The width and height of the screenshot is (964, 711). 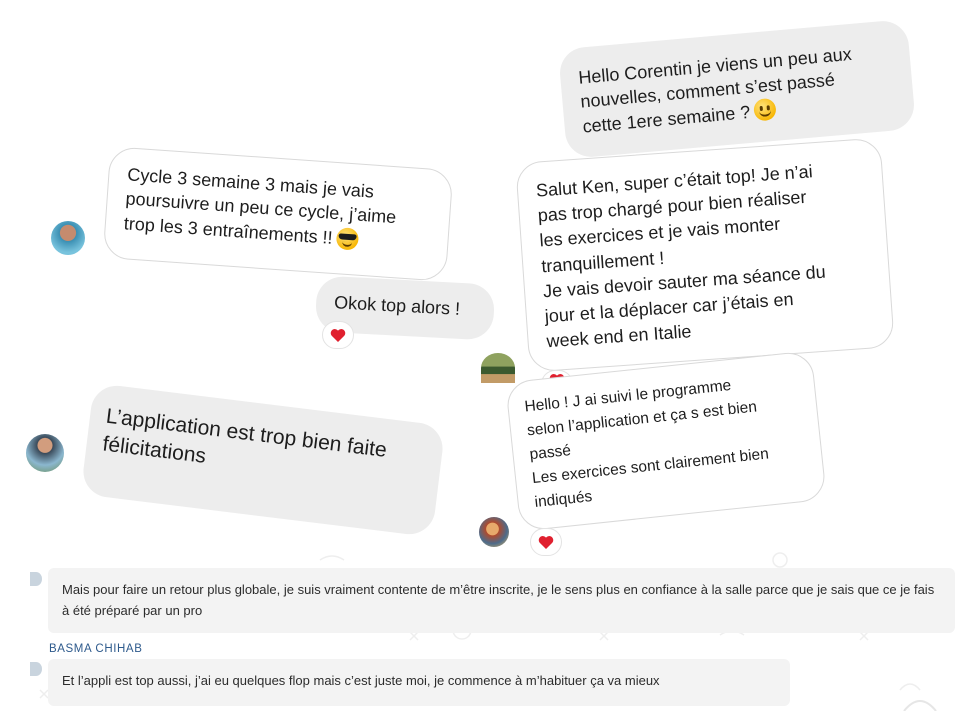 What do you see at coordinates (920, 705) in the screenshot?
I see `decorative-shape-icon` at bounding box center [920, 705].